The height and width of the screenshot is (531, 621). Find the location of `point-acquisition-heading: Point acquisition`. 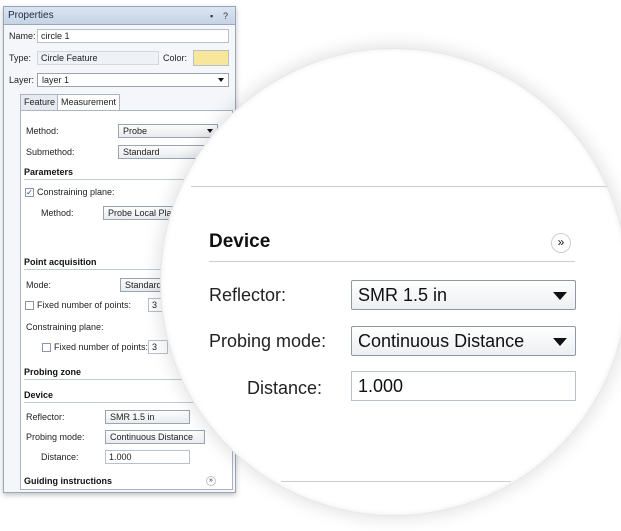

point-acquisition-heading: Point acquisition is located at coordinates (60, 262).